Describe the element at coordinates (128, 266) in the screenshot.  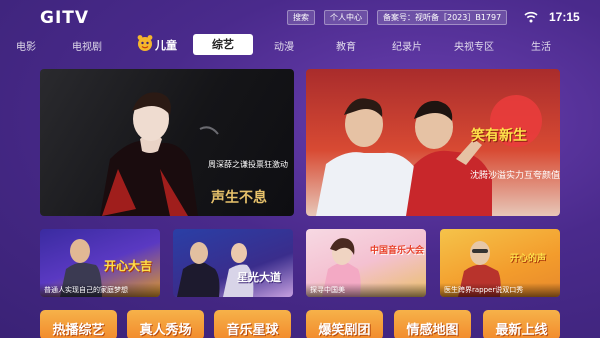
I see `show-overlay-1: 开心大吉` at that location.